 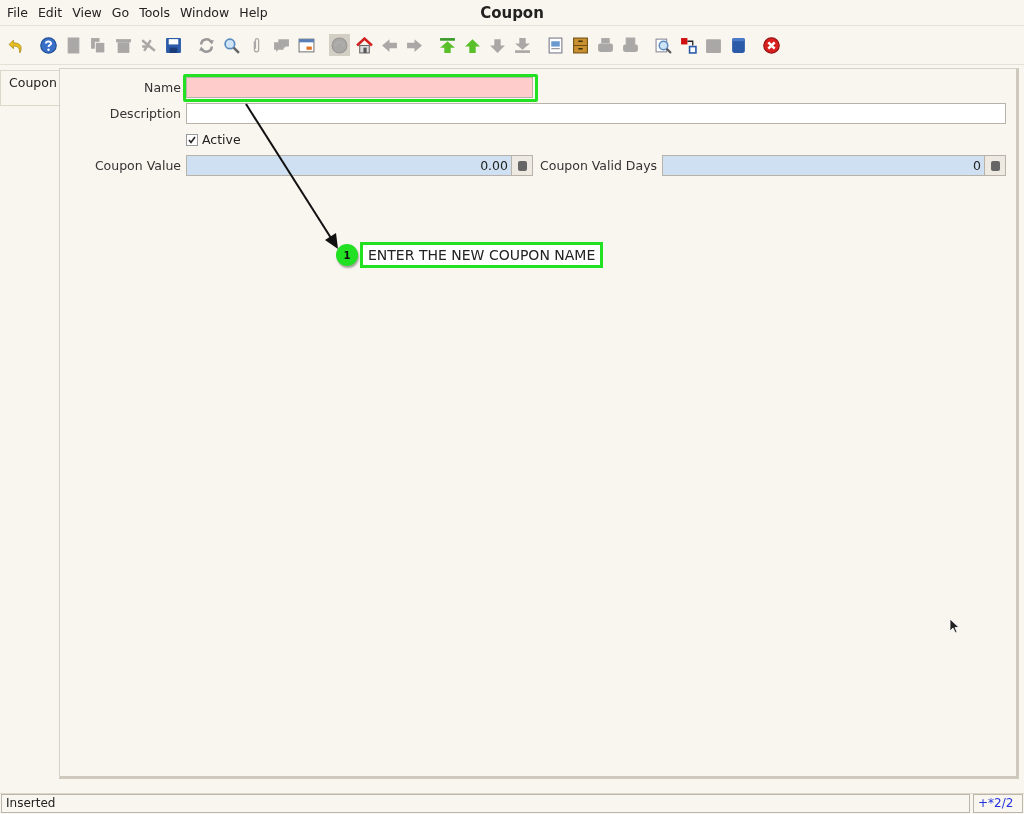 What do you see at coordinates (688, 45) in the screenshot?
I see `linked-squares-icon` at bounding box center [688, 45].